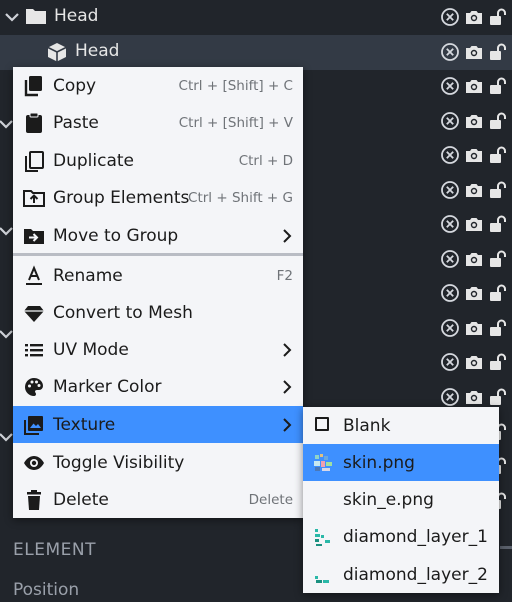 The height and width of the screenshot is (602, 512). I want to click on clipboard-icon, so click(34, 122).